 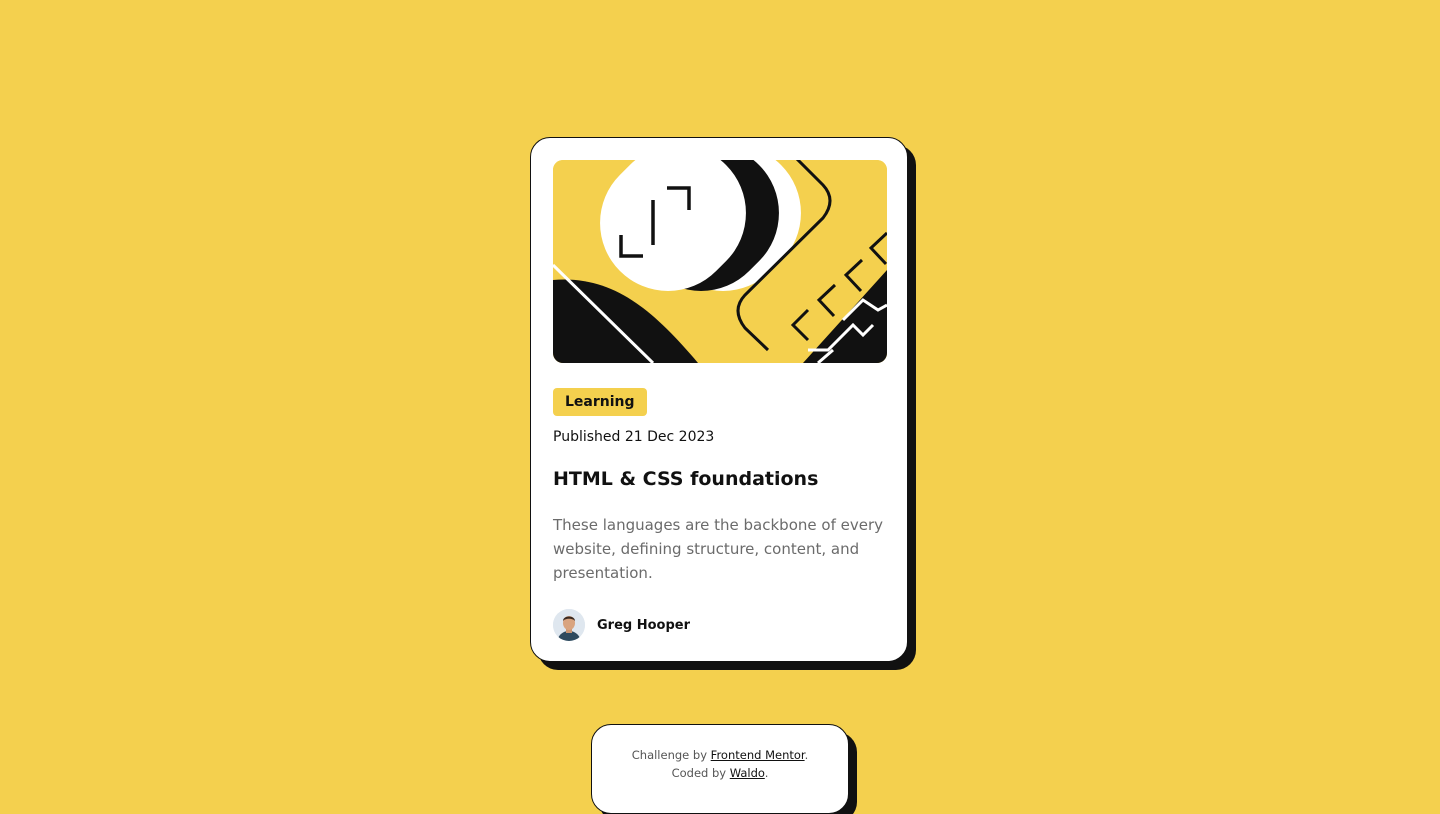 I want to click on illustration-image, so click(x=720, y=261).